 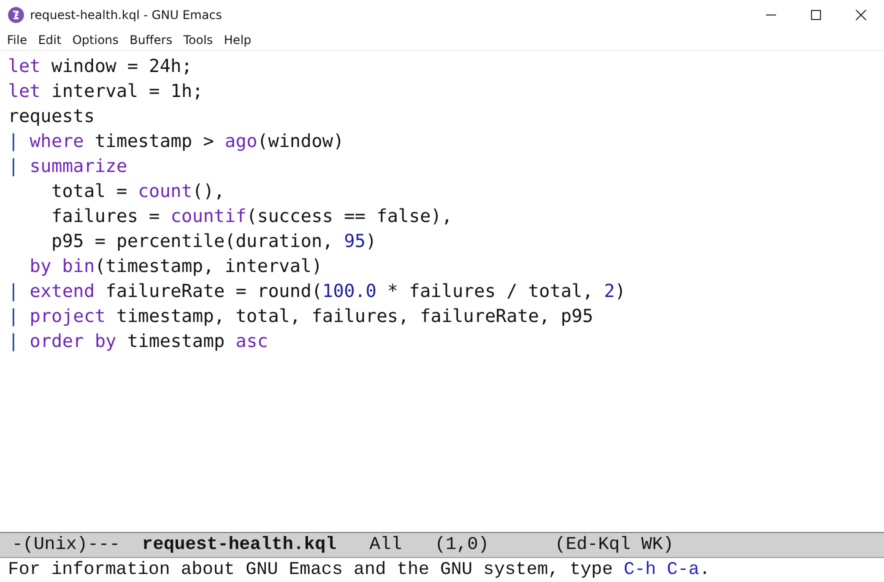 What do you see at coordinates (106, 91) in the screenshot?
I see `code-line: let interval = 1h;` at bounding box center [106, 91].